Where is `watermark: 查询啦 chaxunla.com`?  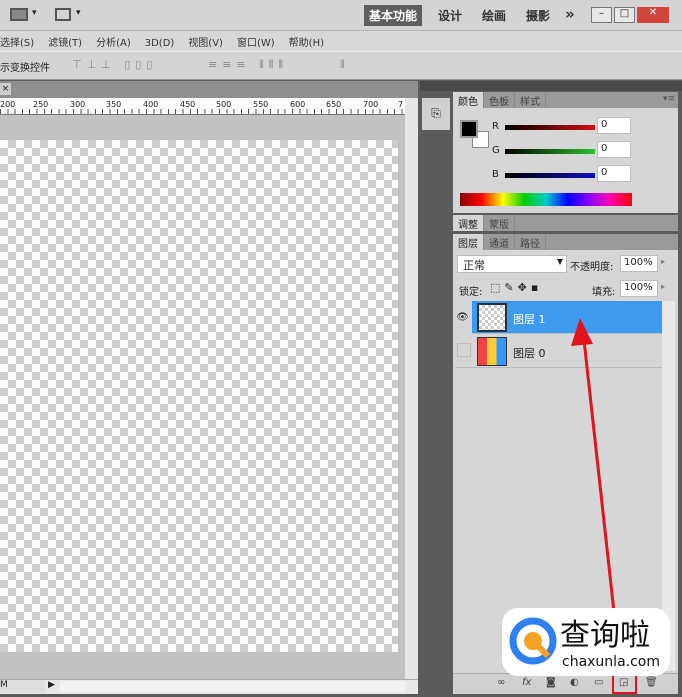
watermark: 查询啦 chaxunla.com is located at coordinates (586, 642).